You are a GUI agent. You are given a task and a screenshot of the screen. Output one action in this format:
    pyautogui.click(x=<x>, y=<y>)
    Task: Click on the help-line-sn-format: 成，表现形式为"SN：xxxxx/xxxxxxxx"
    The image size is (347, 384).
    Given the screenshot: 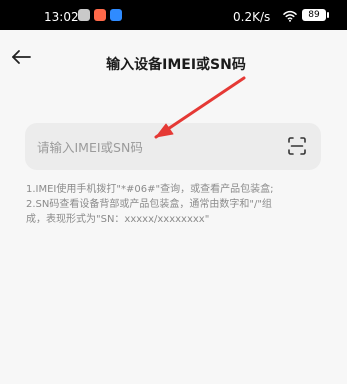 What is the action you would take?
    pyautogui.click(x=118, y=219)
    